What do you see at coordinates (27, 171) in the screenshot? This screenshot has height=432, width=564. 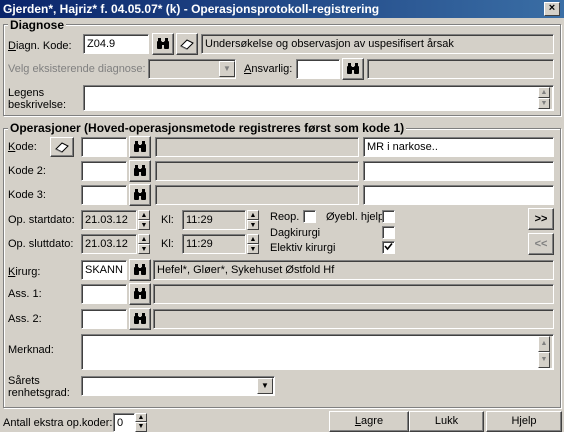 I see `kode2-label: Kode 2:` at bounding box center [27, 171].